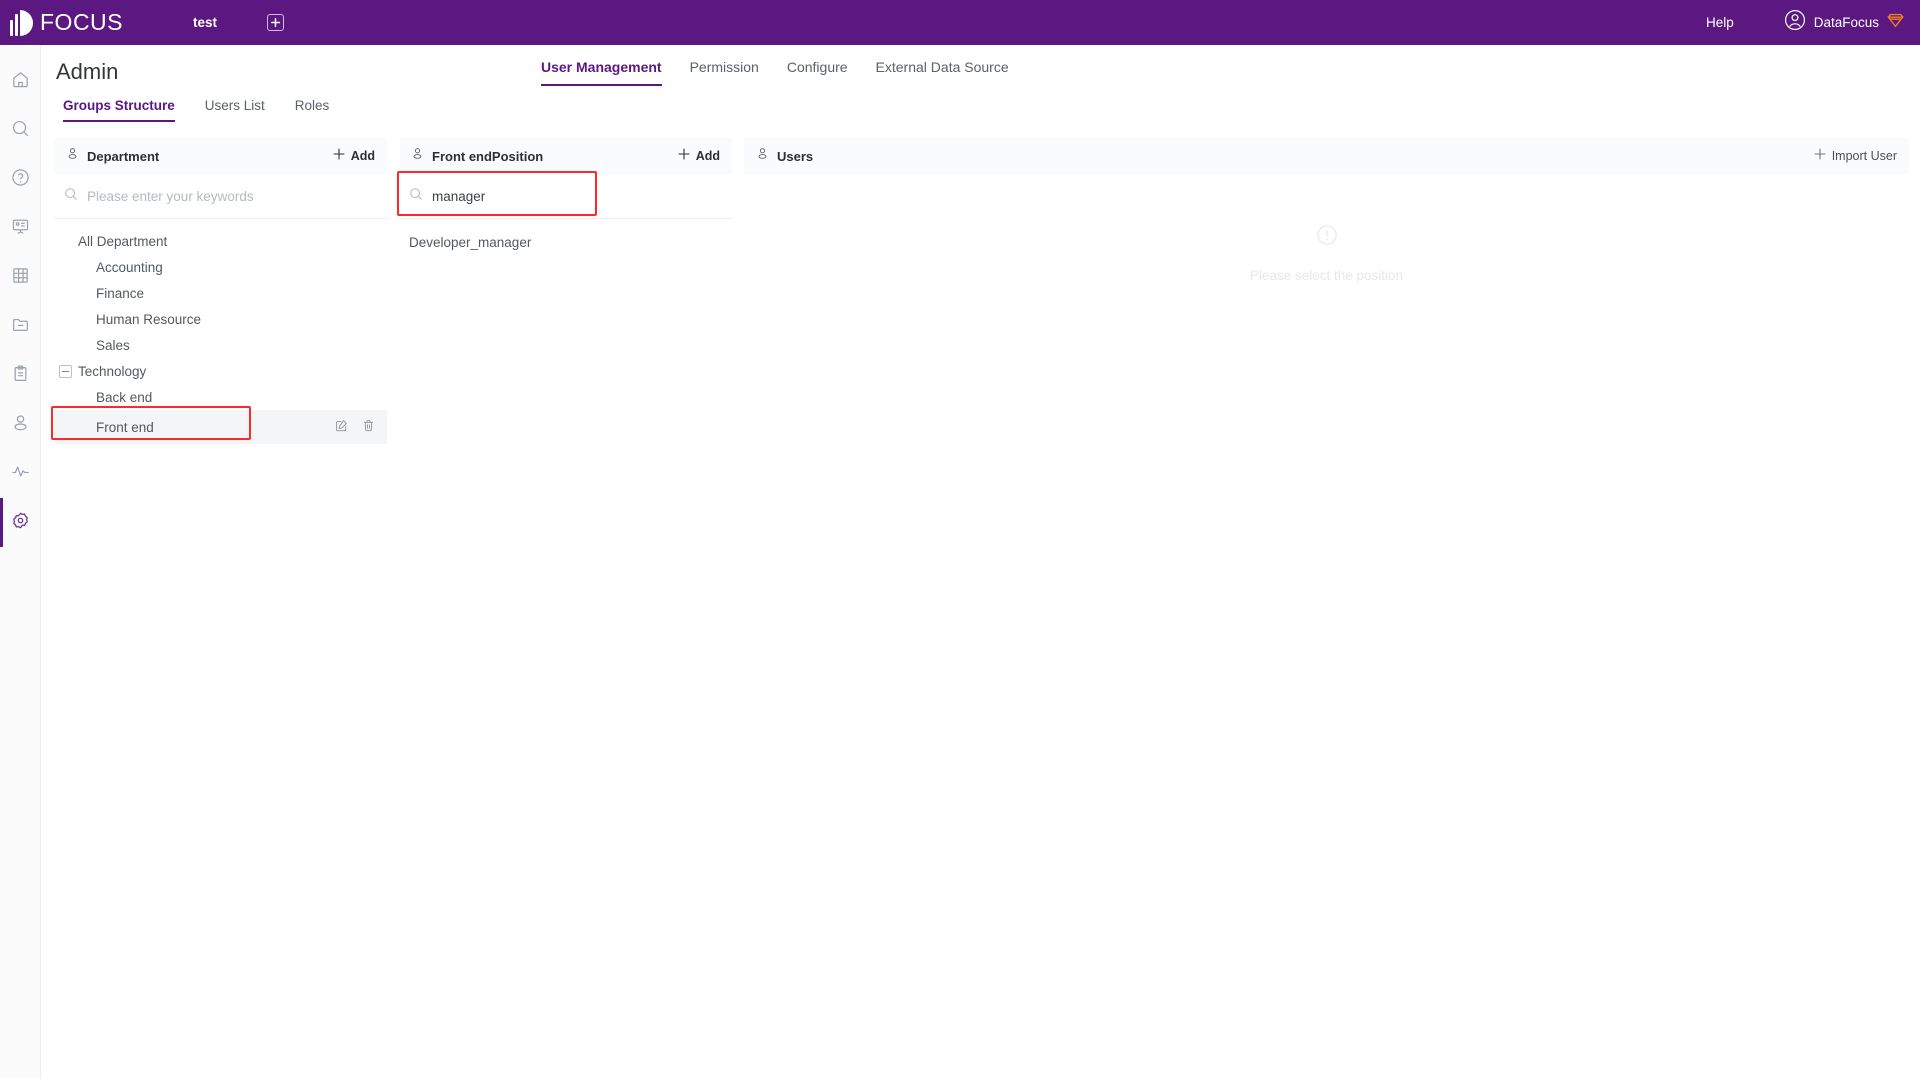 This screenshot has height=1079, width=1920. I want to click on department-panel-title: Department, so click(123, 156).